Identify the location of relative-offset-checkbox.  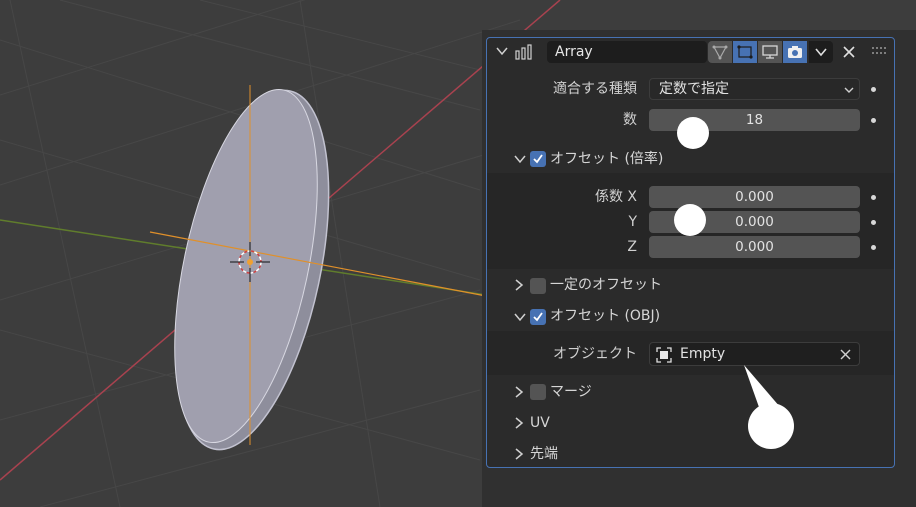
(538, 159).